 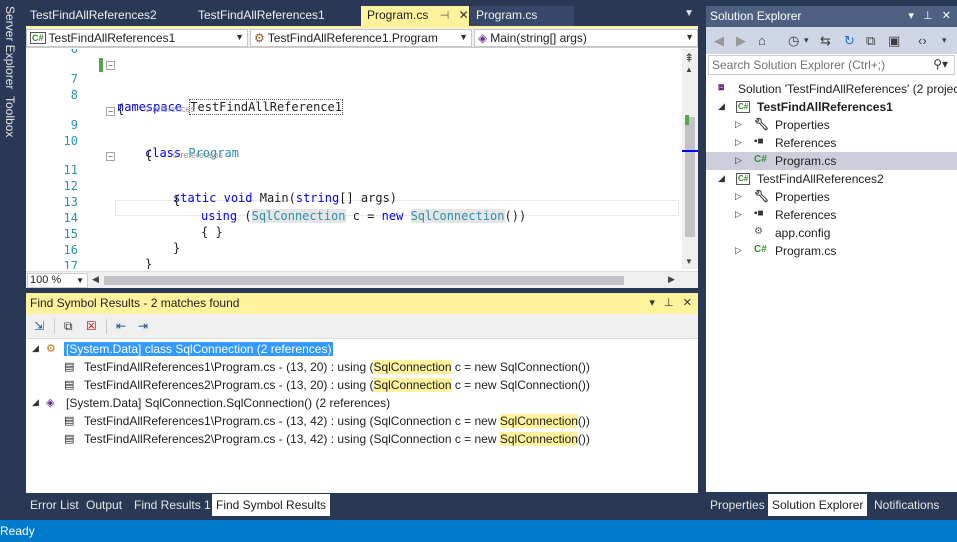 I want to click on code-file-icon: ▤, so click(x=69, y=421).